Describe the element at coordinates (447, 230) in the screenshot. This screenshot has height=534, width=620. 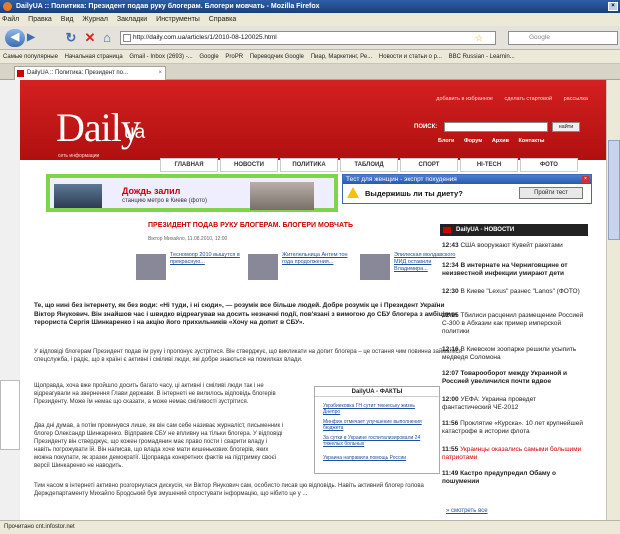
I see `dailyua-mini-logo` at that location.